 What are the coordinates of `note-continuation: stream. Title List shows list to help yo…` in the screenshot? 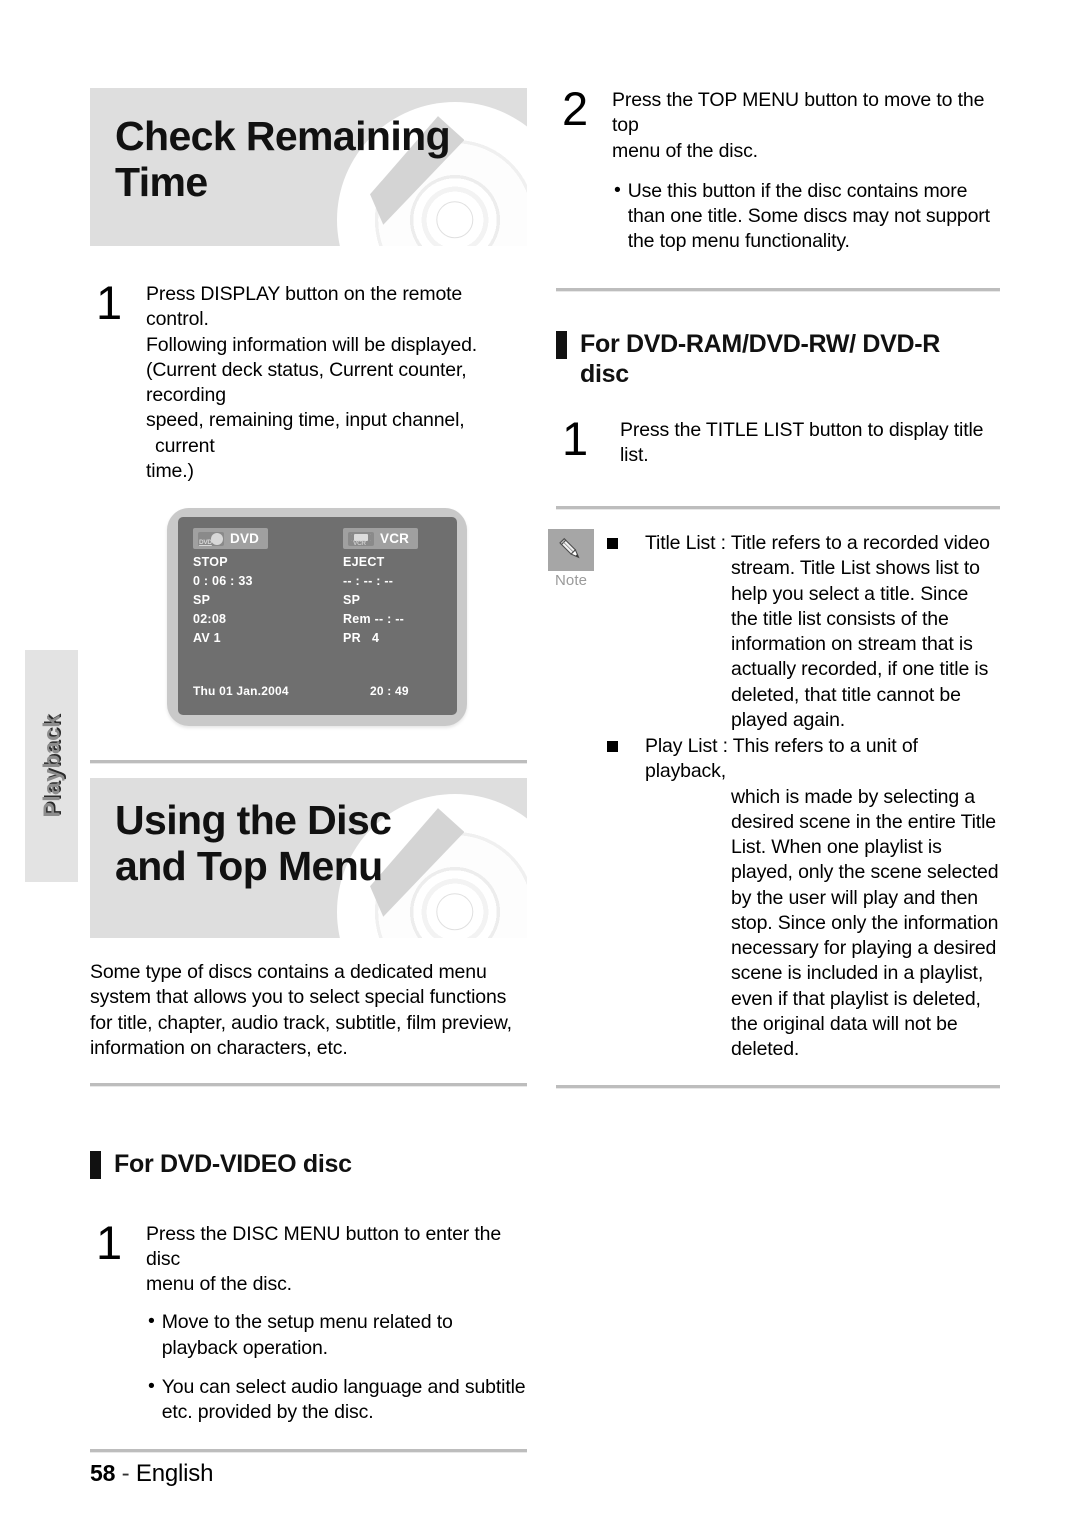 It's located at (860, 644).